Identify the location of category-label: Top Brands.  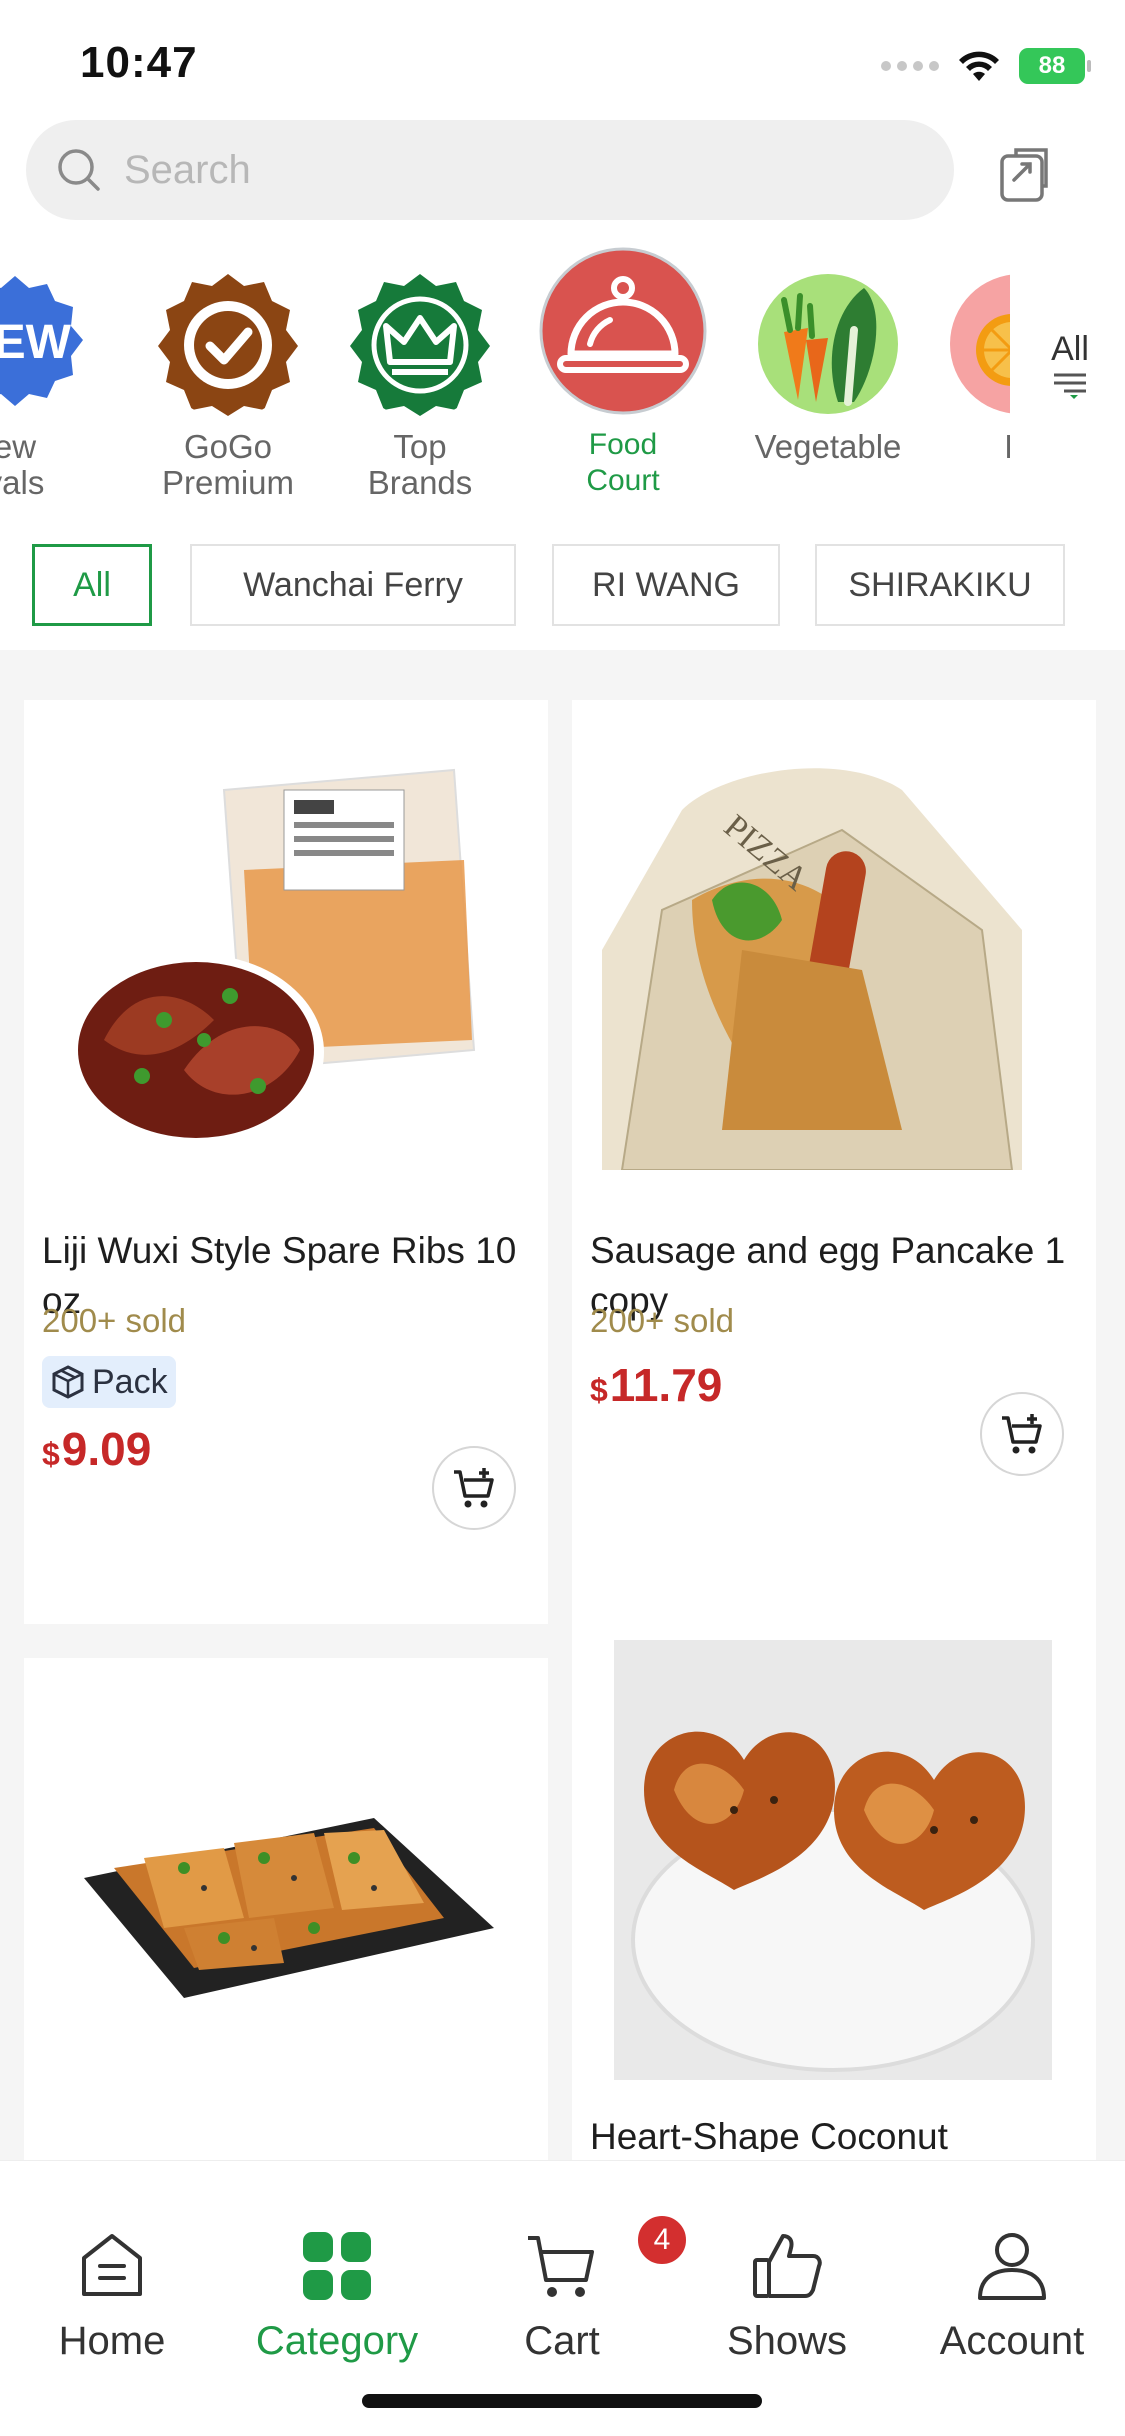
(420, 464).